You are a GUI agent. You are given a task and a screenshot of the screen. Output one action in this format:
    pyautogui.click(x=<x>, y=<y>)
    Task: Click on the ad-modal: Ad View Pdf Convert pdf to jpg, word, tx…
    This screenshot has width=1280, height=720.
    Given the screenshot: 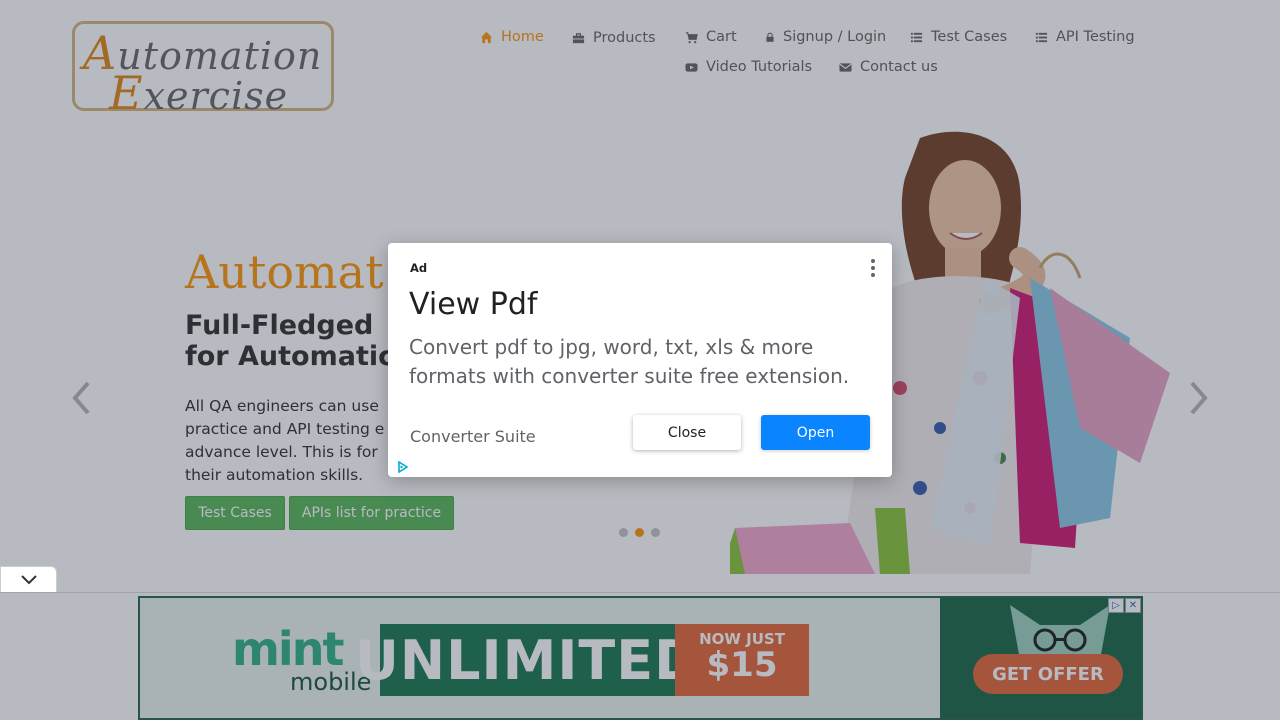 What is the action you would take?
    pyautogui.click(x=640, y=360)
    